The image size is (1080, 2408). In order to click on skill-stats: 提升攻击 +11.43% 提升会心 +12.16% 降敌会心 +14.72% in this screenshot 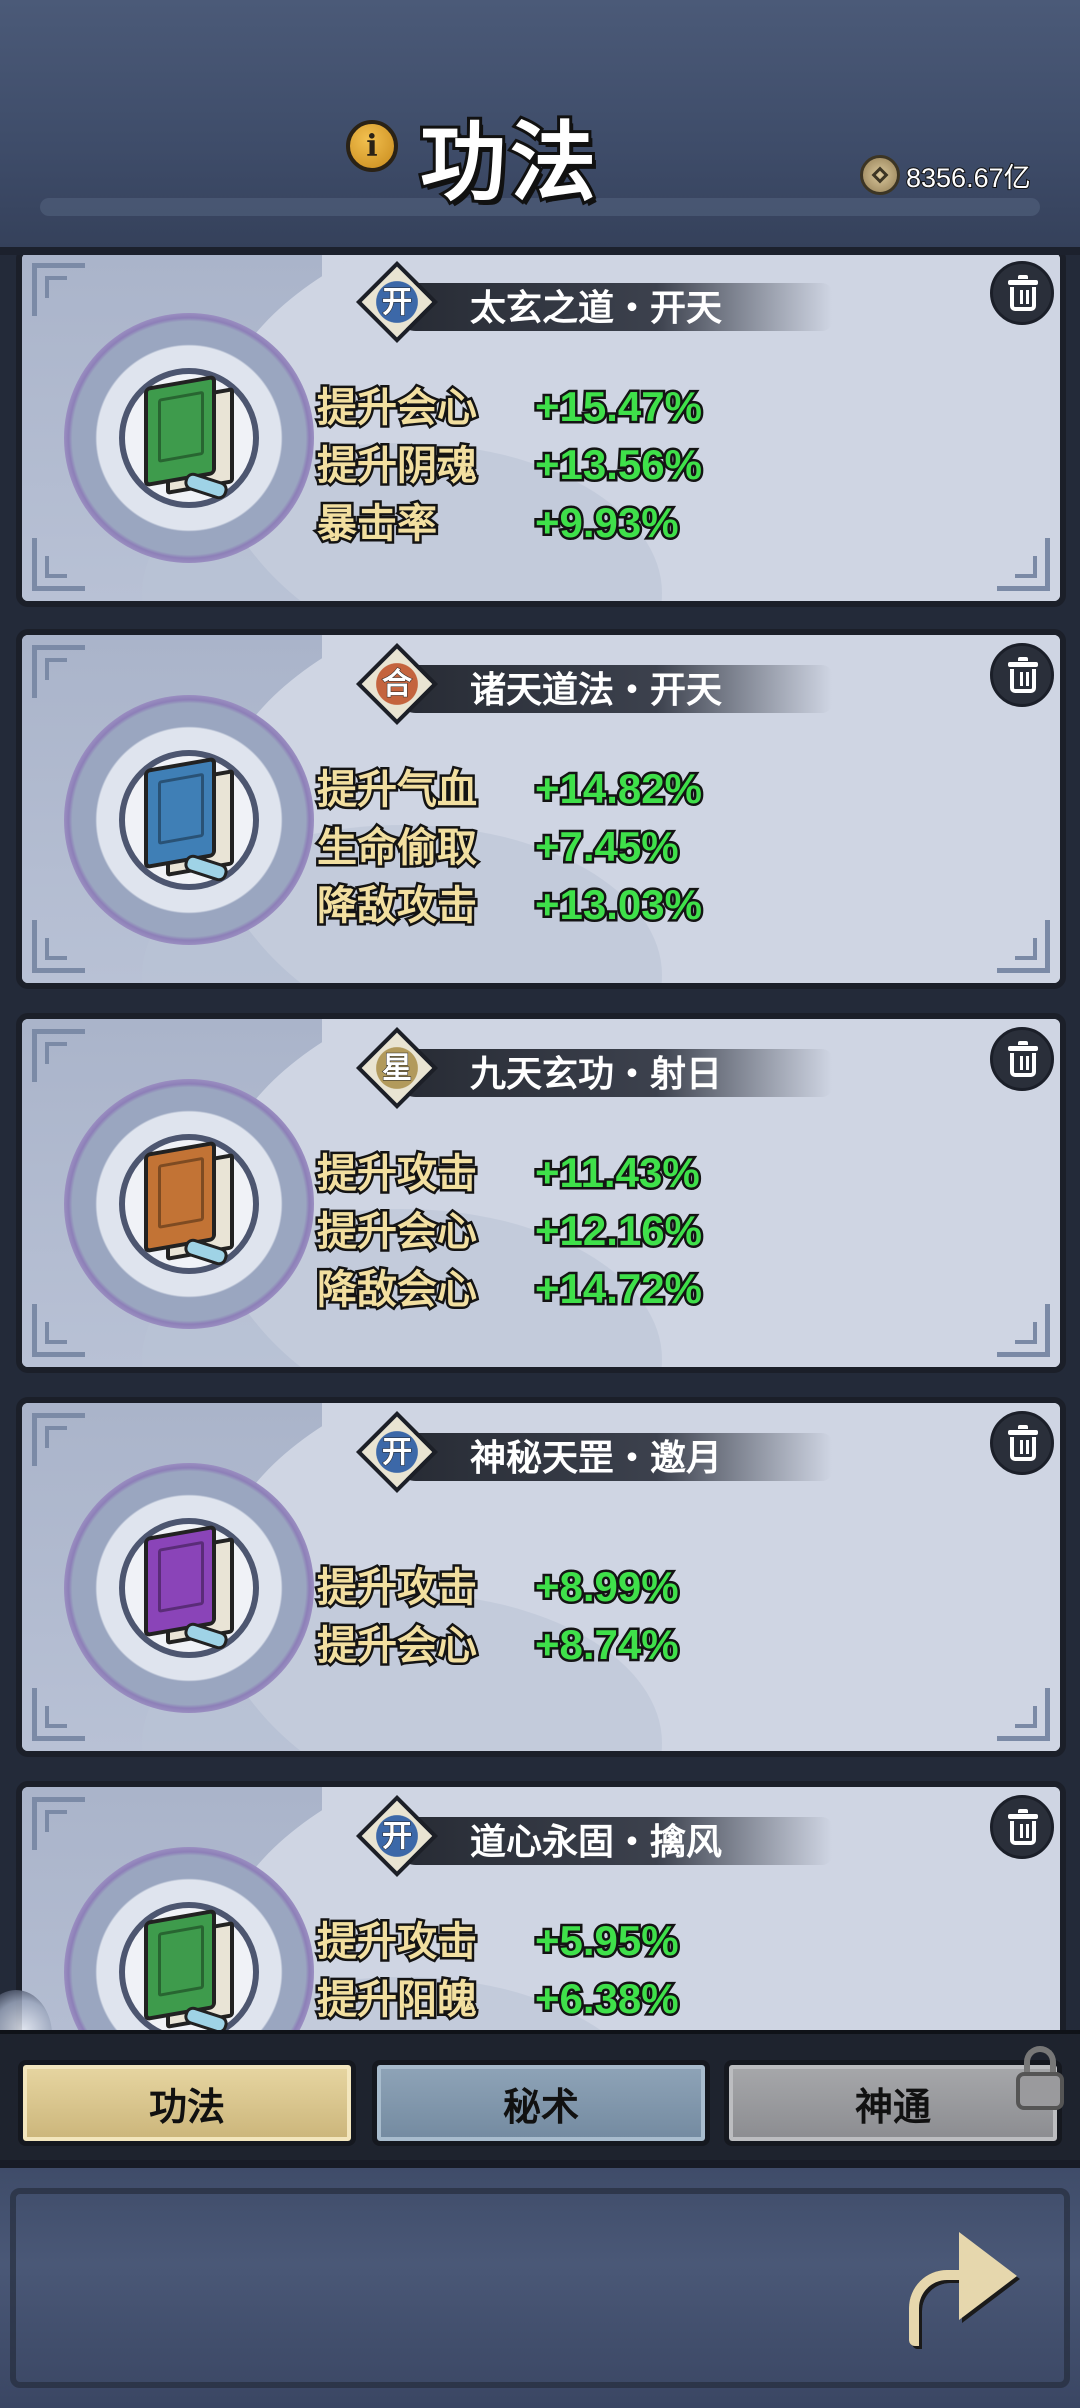, I will do `click(546, 1231)`.